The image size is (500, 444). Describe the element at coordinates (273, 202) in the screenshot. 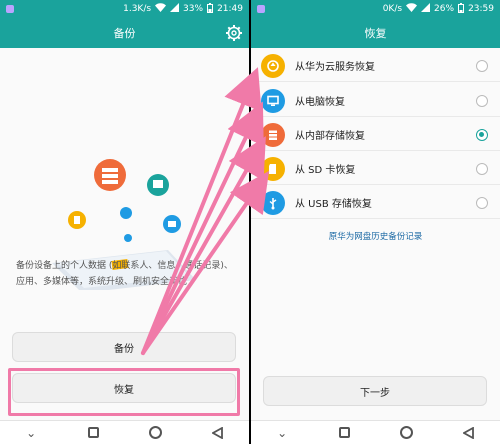

I see `usb-icon` at that location.